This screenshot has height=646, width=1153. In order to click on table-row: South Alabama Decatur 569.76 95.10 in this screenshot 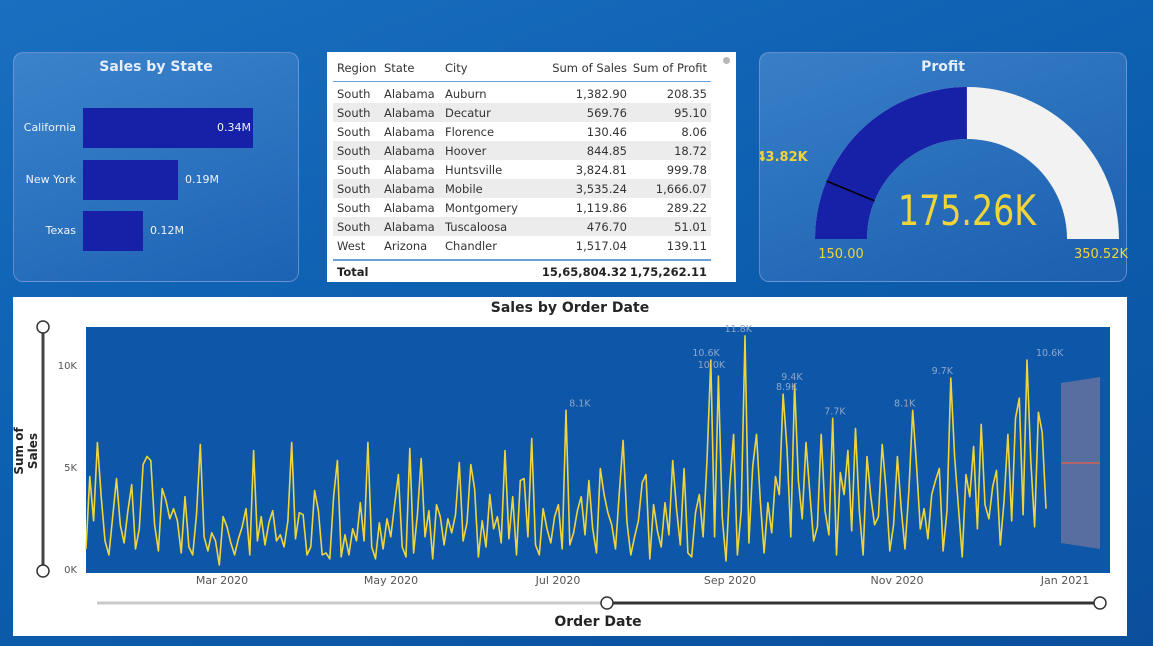, I will do `click(522, 112)`.